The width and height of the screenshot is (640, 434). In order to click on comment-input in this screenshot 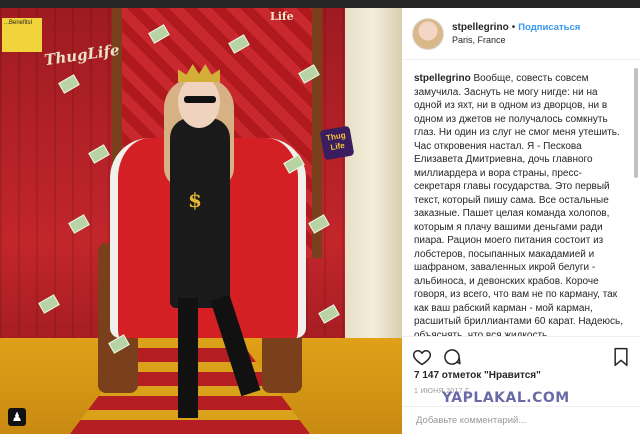, I will do `click(521, 420)`.